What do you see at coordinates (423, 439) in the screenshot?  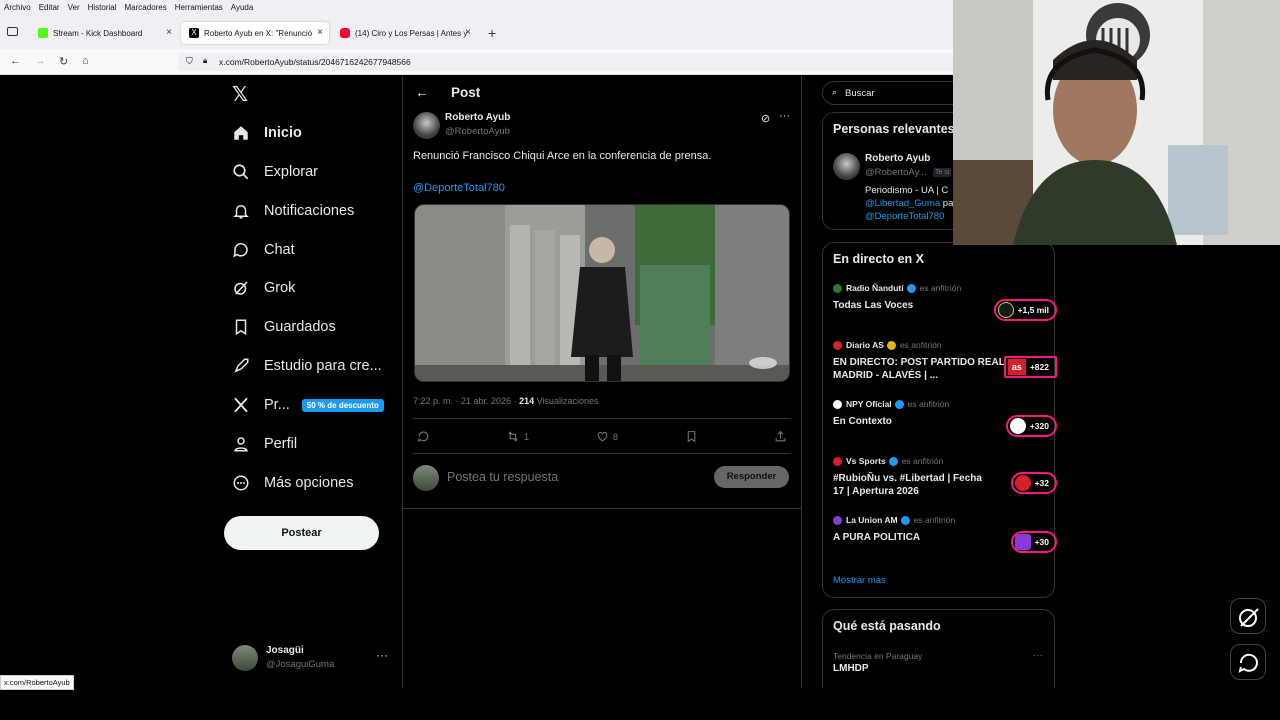 I see `reply-action` at bounding box center [423, 439].